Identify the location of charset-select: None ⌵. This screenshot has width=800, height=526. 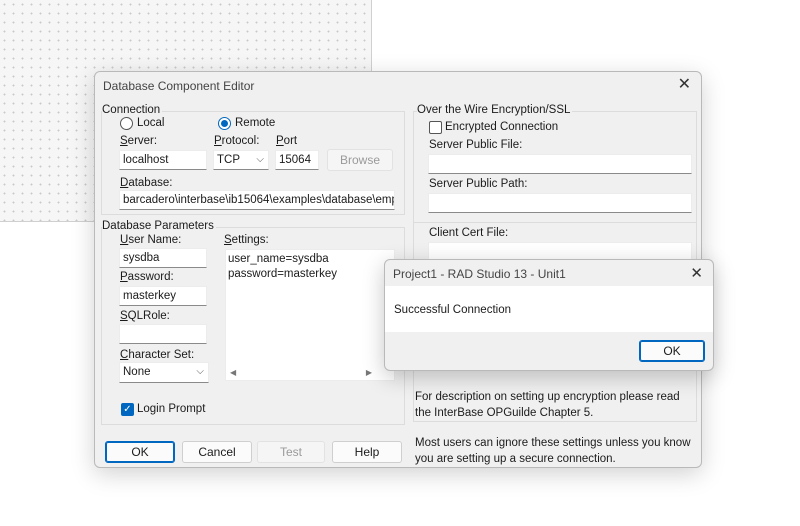
(164, 372).